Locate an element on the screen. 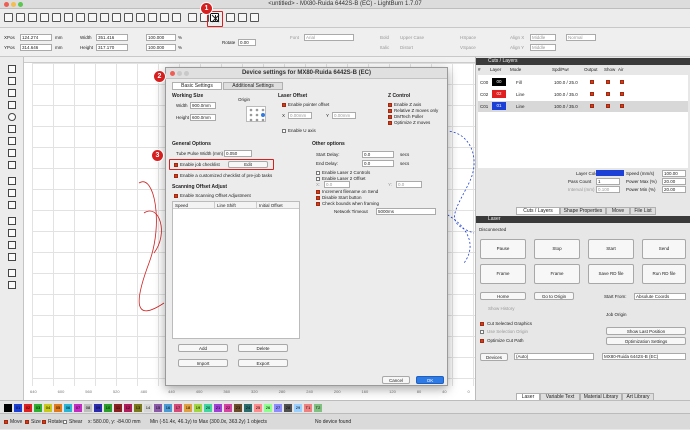 The image size is (690, 430). add-button: Add is located at coordinates (203, 348).